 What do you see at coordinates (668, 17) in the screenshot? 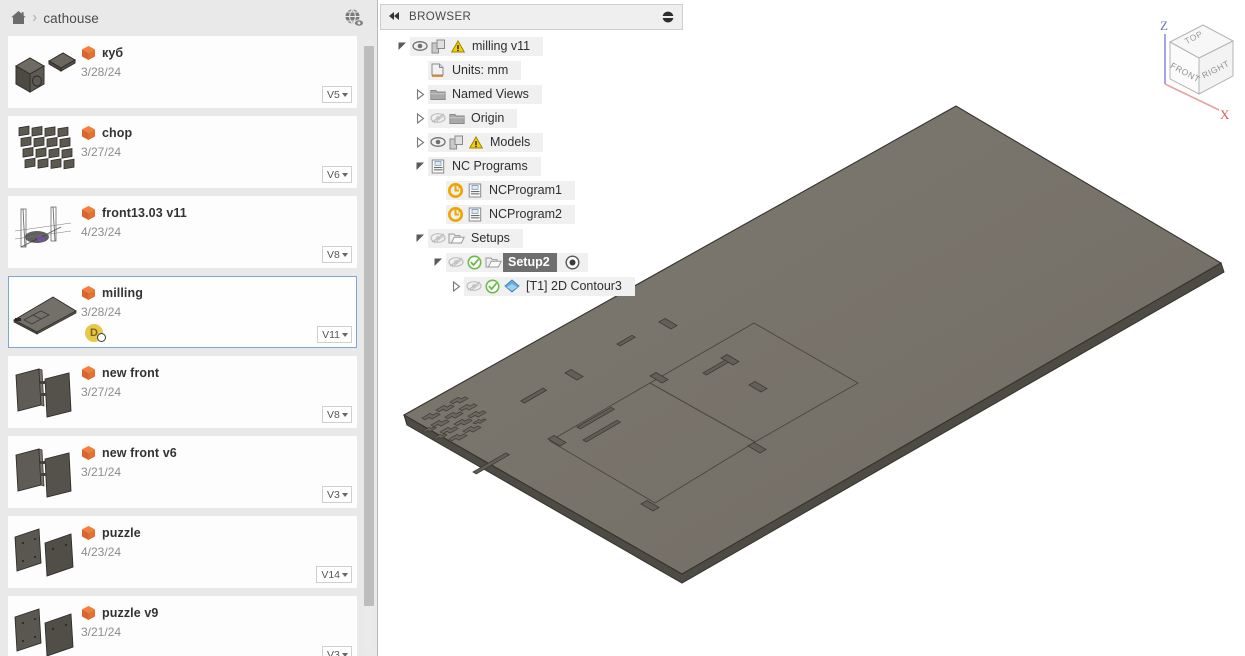
I see `panel-options-icon` at bounding box center [668, 17].